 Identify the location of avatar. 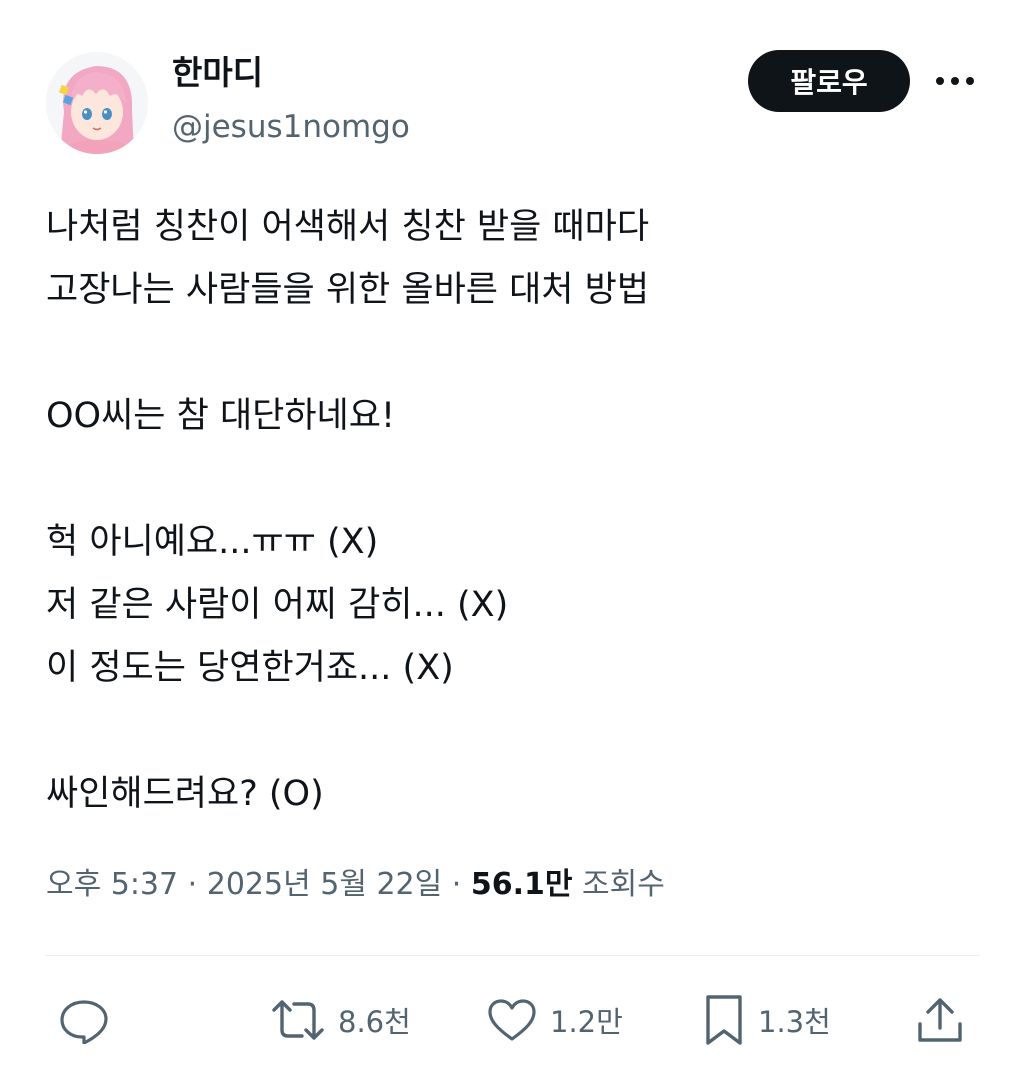
(97, 103).